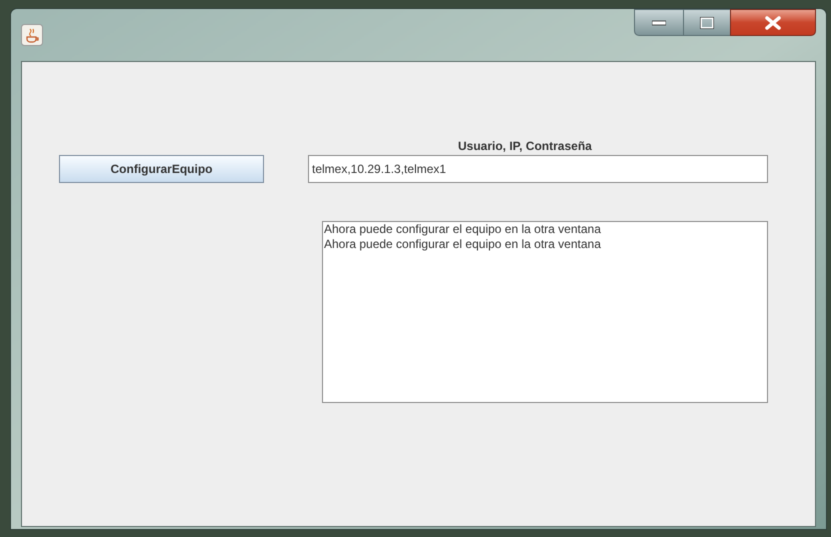 This screenshot has width=831, height=537. I want to click on close-icon, so click(773, 23).